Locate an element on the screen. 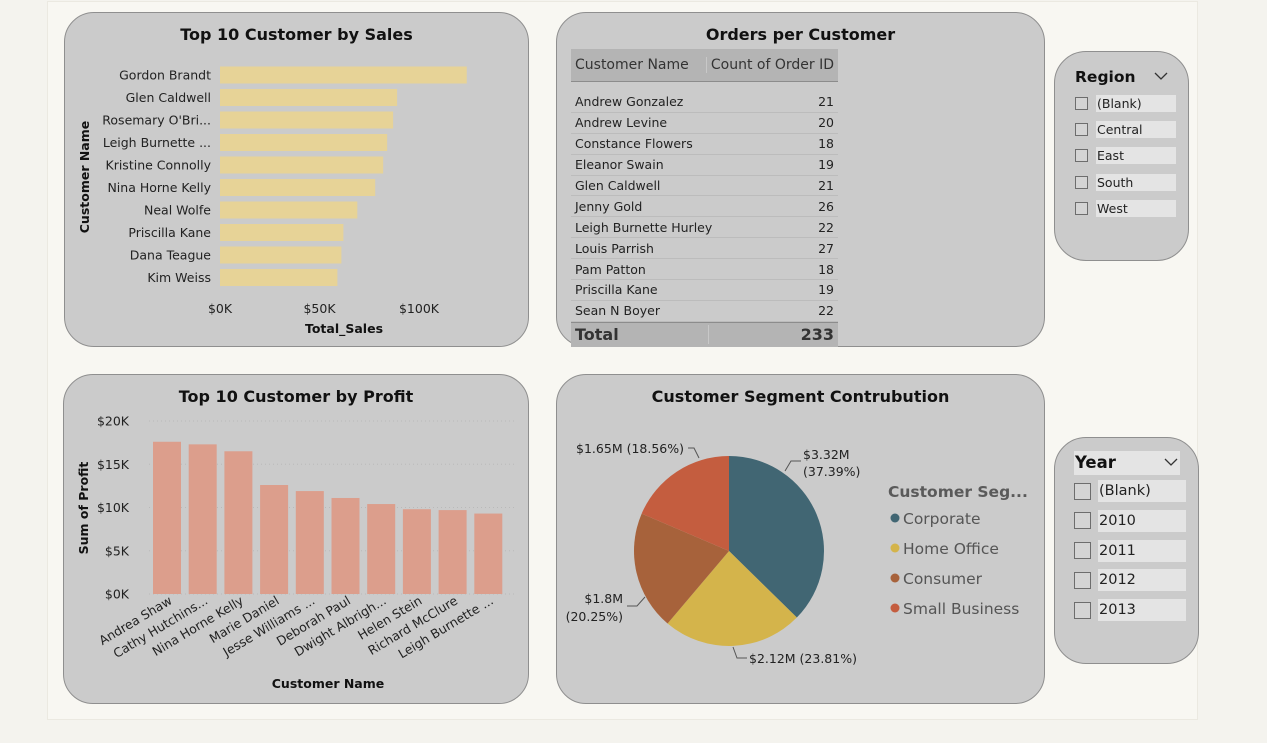 The height and width of the screenshot is (743, 1267). order-count-cell: 26 is located at coordinates (826, 206).